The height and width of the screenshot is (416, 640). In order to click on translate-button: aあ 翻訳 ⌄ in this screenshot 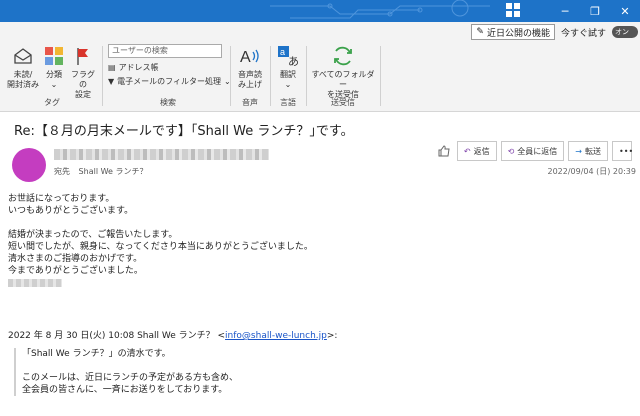, I will do `click(288, 67)`.